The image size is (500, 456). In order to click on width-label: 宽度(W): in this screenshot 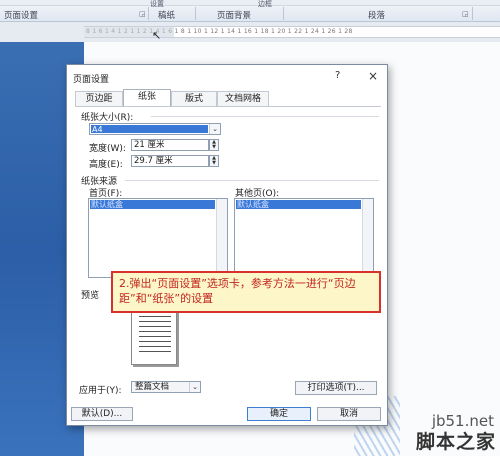, I will do `click(107, 149)`.